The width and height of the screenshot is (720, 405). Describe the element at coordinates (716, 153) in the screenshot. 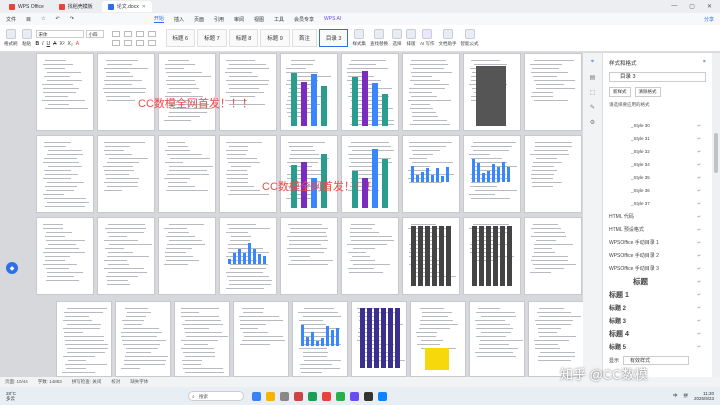

I see `scroll-thumb` at that location.